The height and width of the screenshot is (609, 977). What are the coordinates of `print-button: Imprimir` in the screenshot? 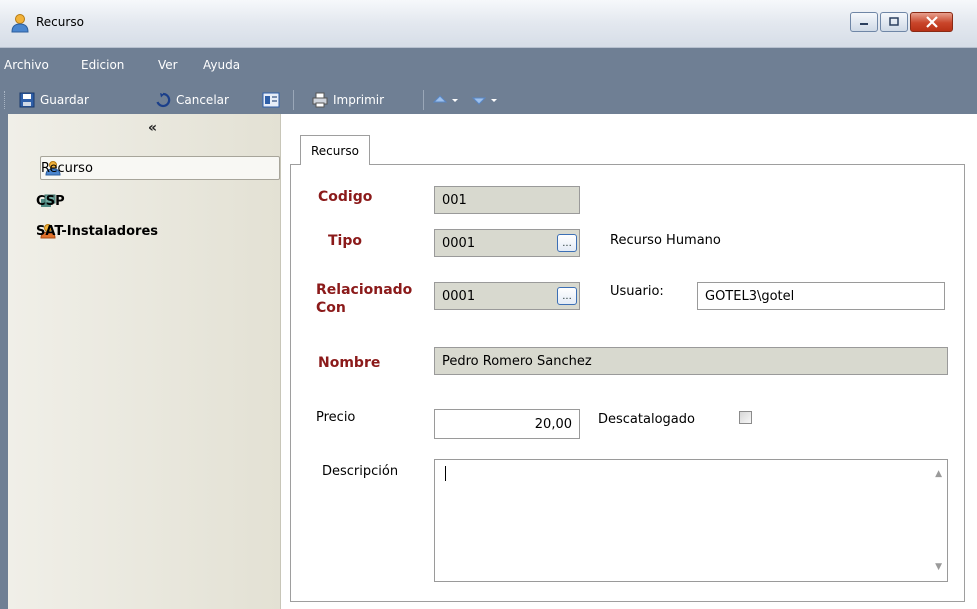 It's located at (348, 100).